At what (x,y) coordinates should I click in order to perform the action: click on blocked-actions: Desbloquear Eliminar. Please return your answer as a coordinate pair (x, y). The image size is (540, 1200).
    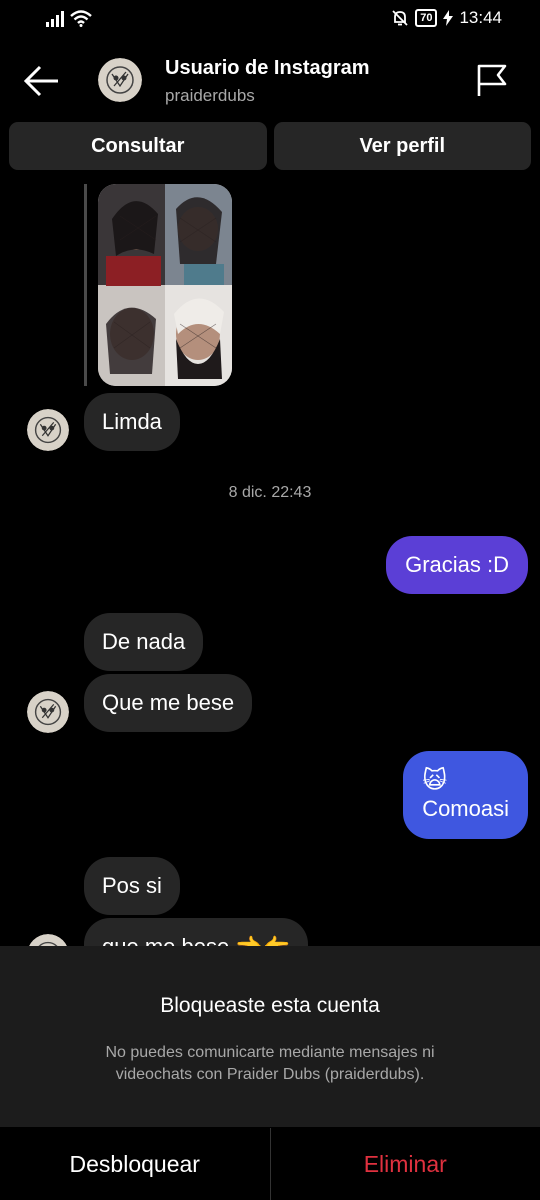
    Looking at the image, I should click on (270, 1163).